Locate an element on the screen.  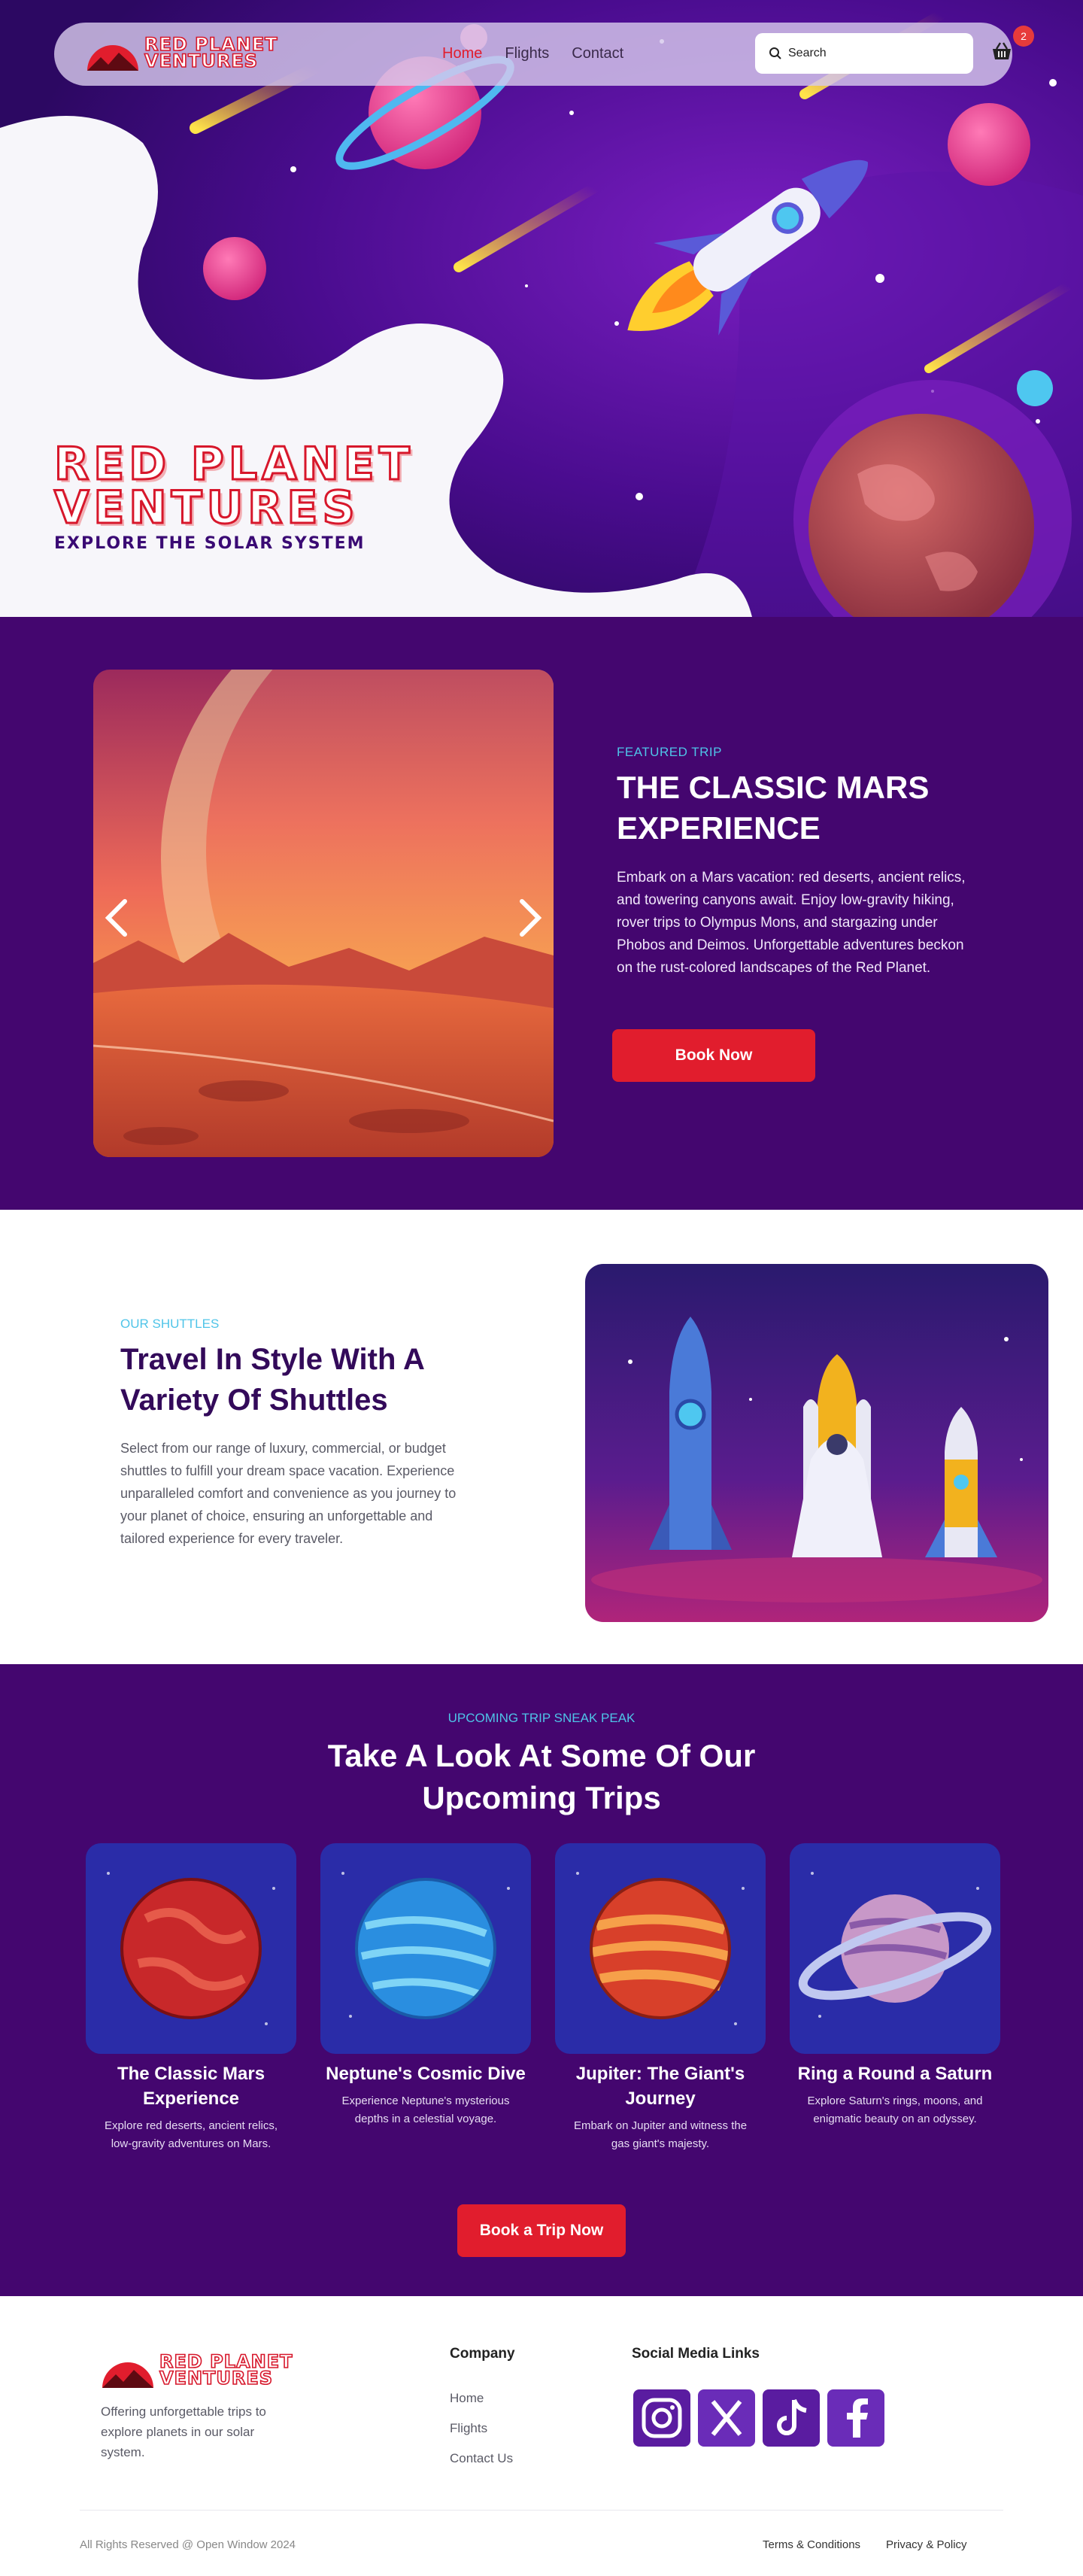
carousel-prev-arrow-icon is located at coordinates (118, 918).